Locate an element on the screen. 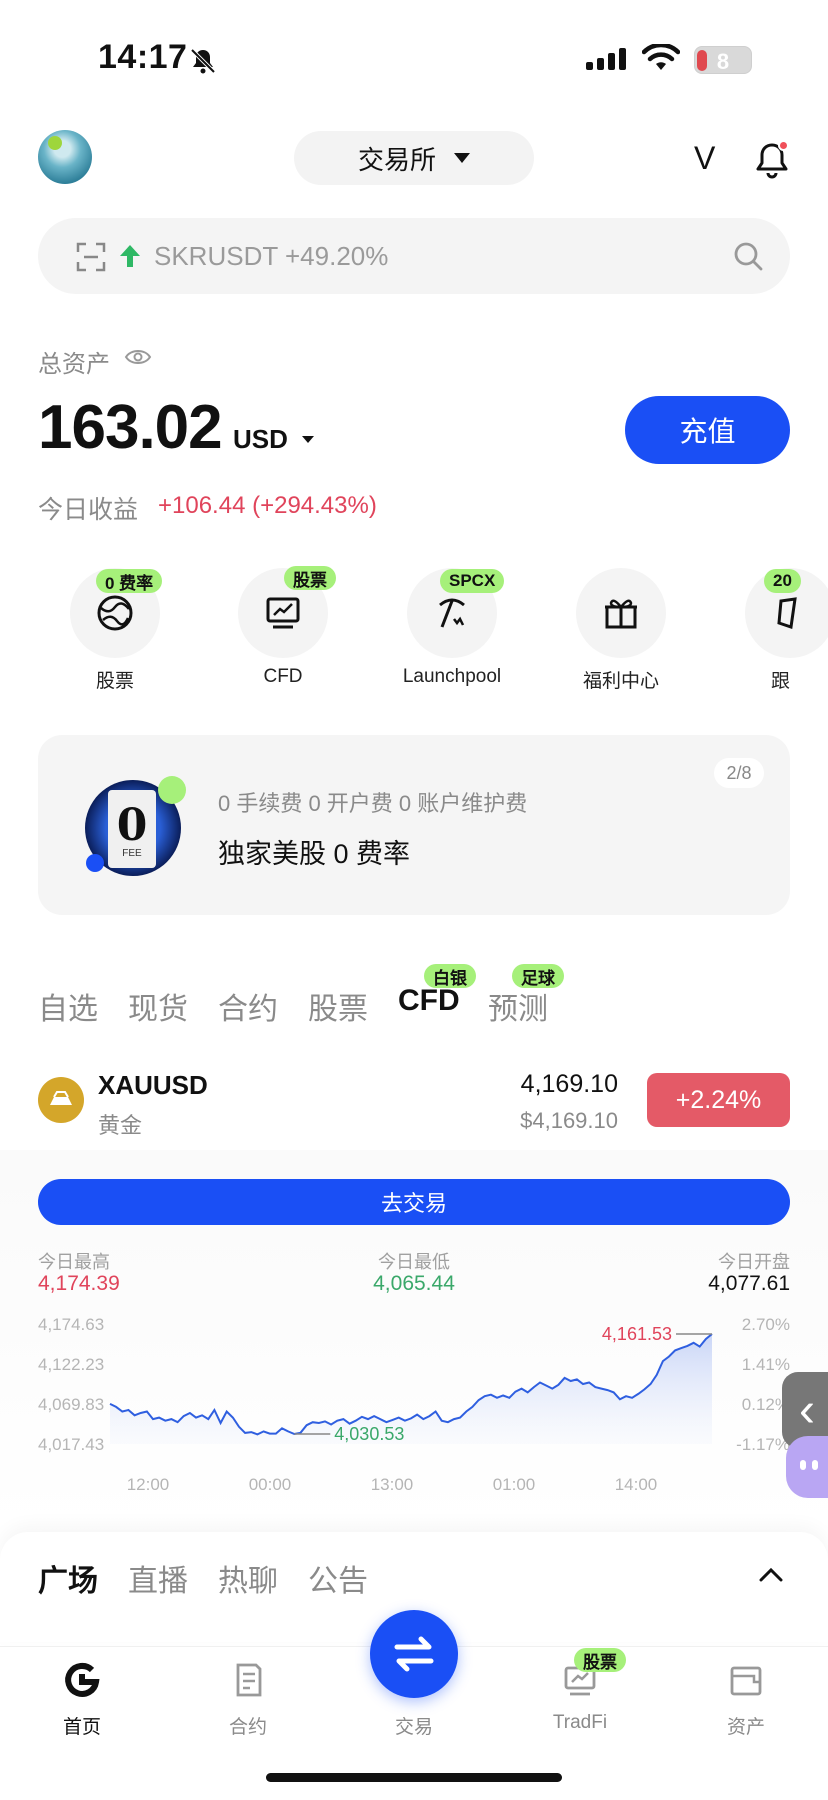  stat-high-label: 今日最高 is located at coordinates (74, 1262).